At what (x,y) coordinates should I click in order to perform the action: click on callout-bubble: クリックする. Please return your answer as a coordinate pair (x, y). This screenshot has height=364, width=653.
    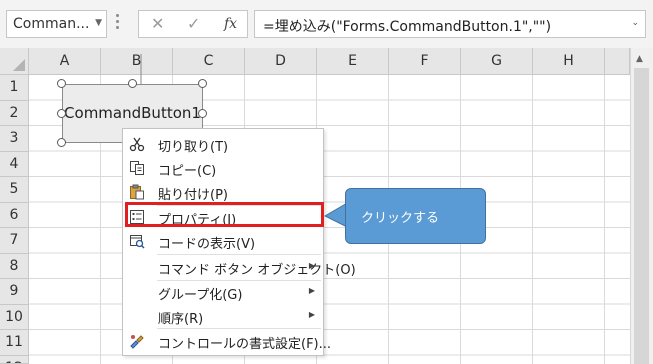
    Looking at the image, I should click on (415, 216).